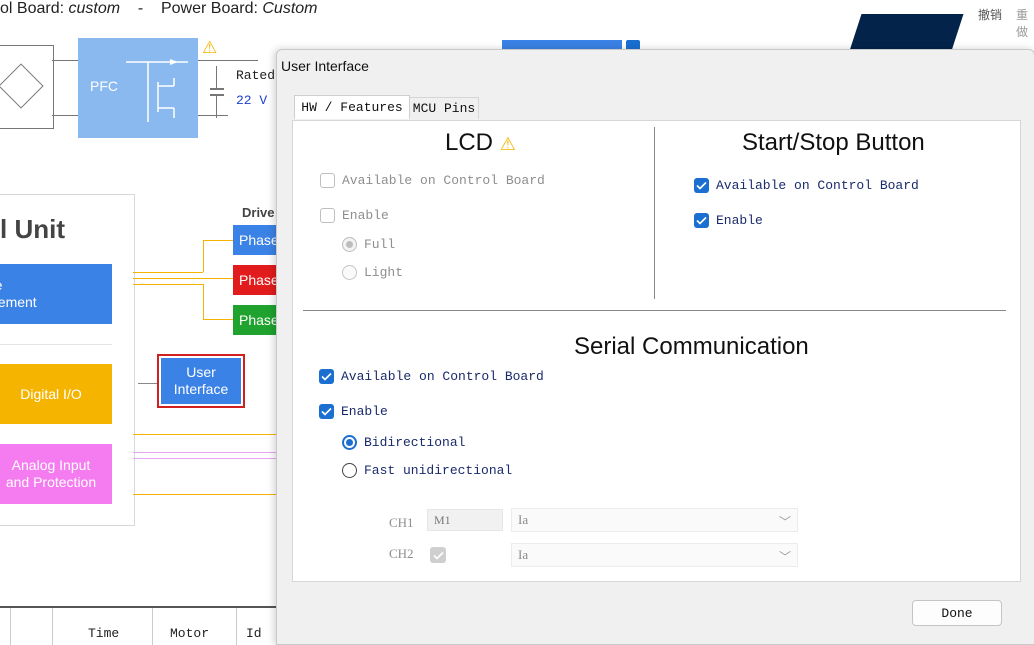  I want to click on mosfet-icon, so click(157, 90).